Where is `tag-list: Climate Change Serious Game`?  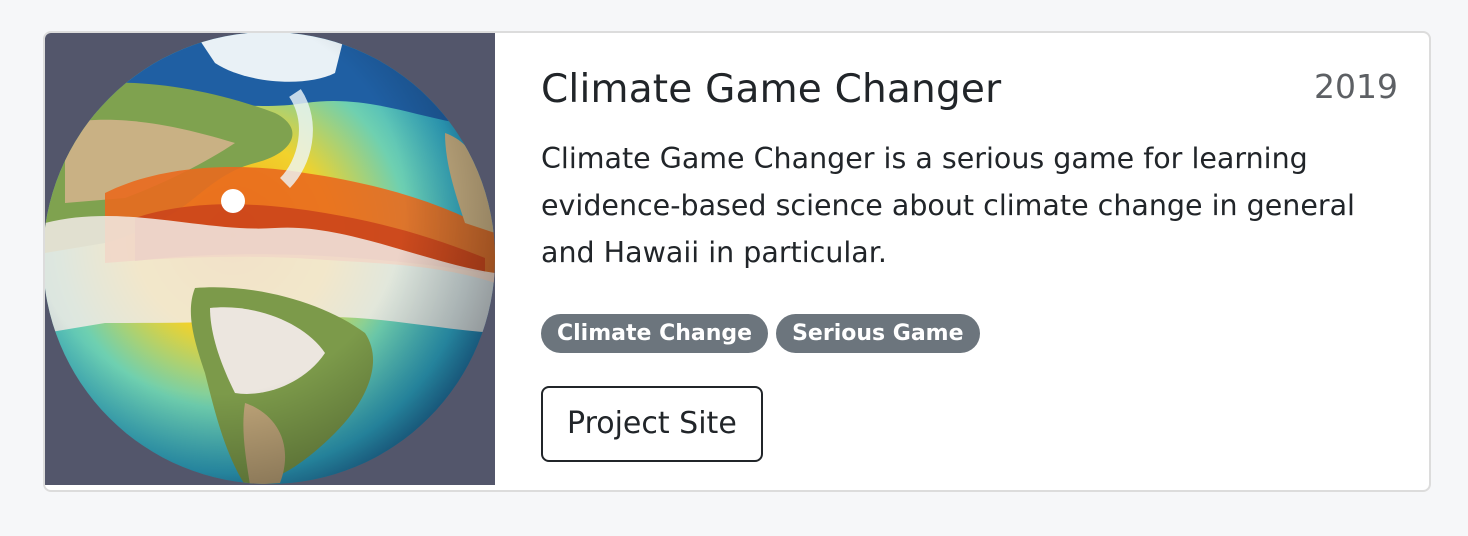
tag-list: Climate Change Serious Game is located at coordinates (760, 333).